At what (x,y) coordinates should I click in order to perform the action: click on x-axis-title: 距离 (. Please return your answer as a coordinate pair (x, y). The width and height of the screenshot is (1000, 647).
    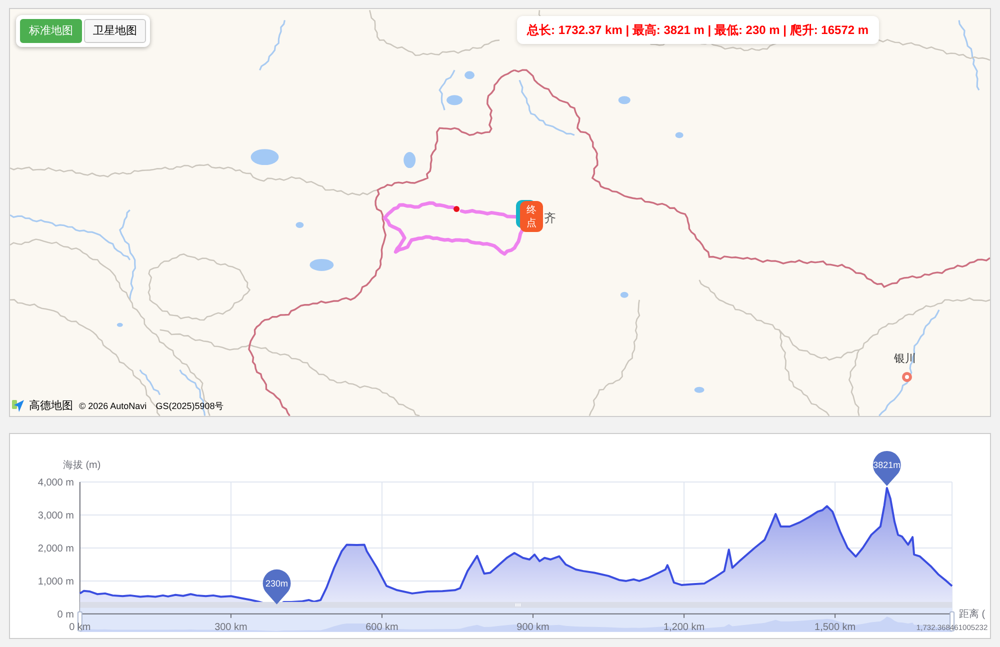
    Looking at the image, I should click on (972, 614).